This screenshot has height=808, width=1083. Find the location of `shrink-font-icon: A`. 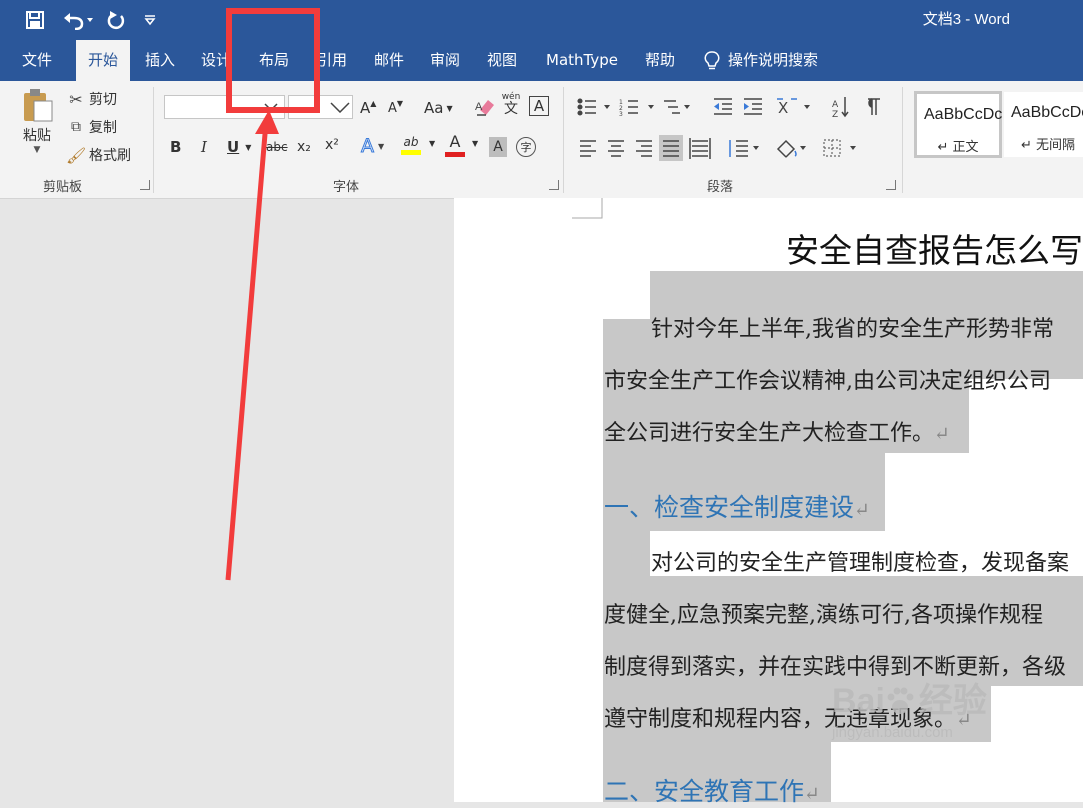

shrink-font-icon: A is located at coordinates (392, 108).